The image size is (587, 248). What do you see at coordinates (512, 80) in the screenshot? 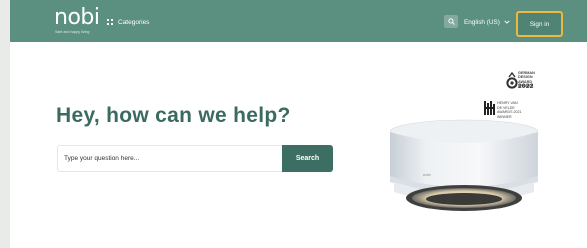
I see `award-medal-icon` at bounding box center [512, 80].